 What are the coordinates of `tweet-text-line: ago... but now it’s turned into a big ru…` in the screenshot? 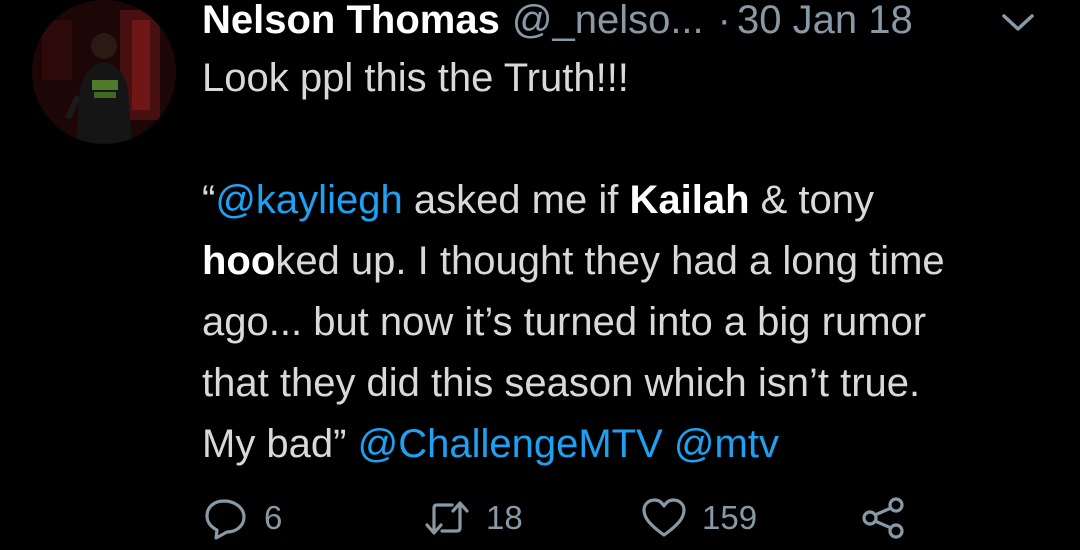 It's located at (564, 322).